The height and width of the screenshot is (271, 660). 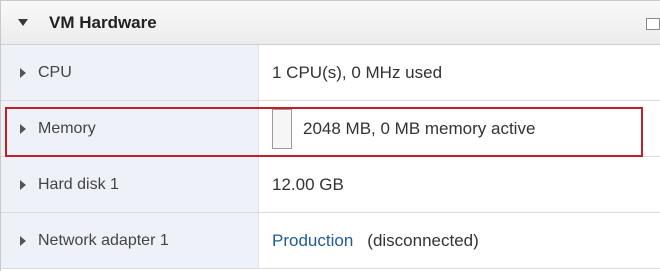 I want to click on row-value-cell: Production (disconnected), so click(x=459, y=240).